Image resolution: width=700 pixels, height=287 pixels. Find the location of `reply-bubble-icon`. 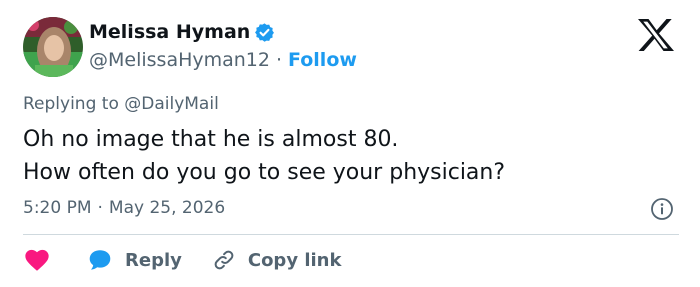

reply-bubble-icon is located at coordinates (100, 260).